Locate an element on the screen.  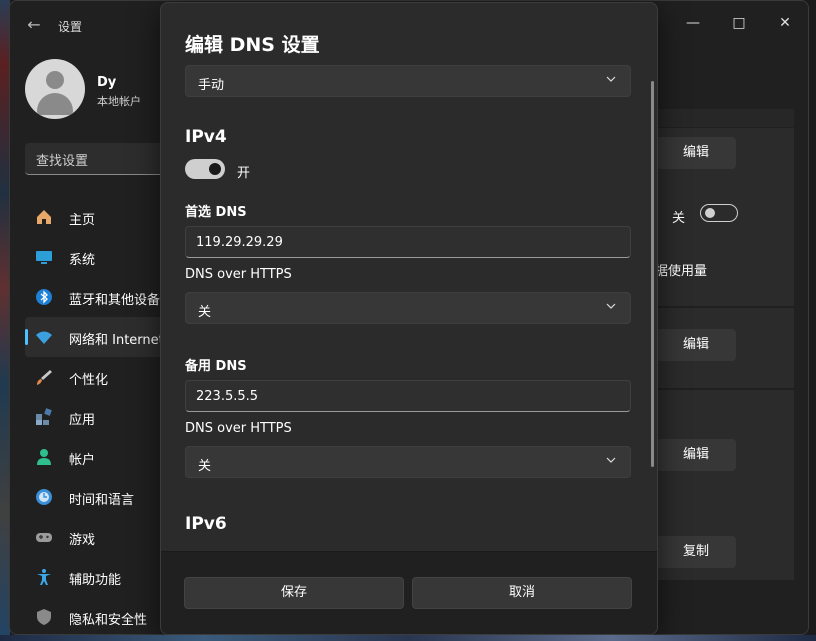
shield-icon is located at coordinates (44, 617).